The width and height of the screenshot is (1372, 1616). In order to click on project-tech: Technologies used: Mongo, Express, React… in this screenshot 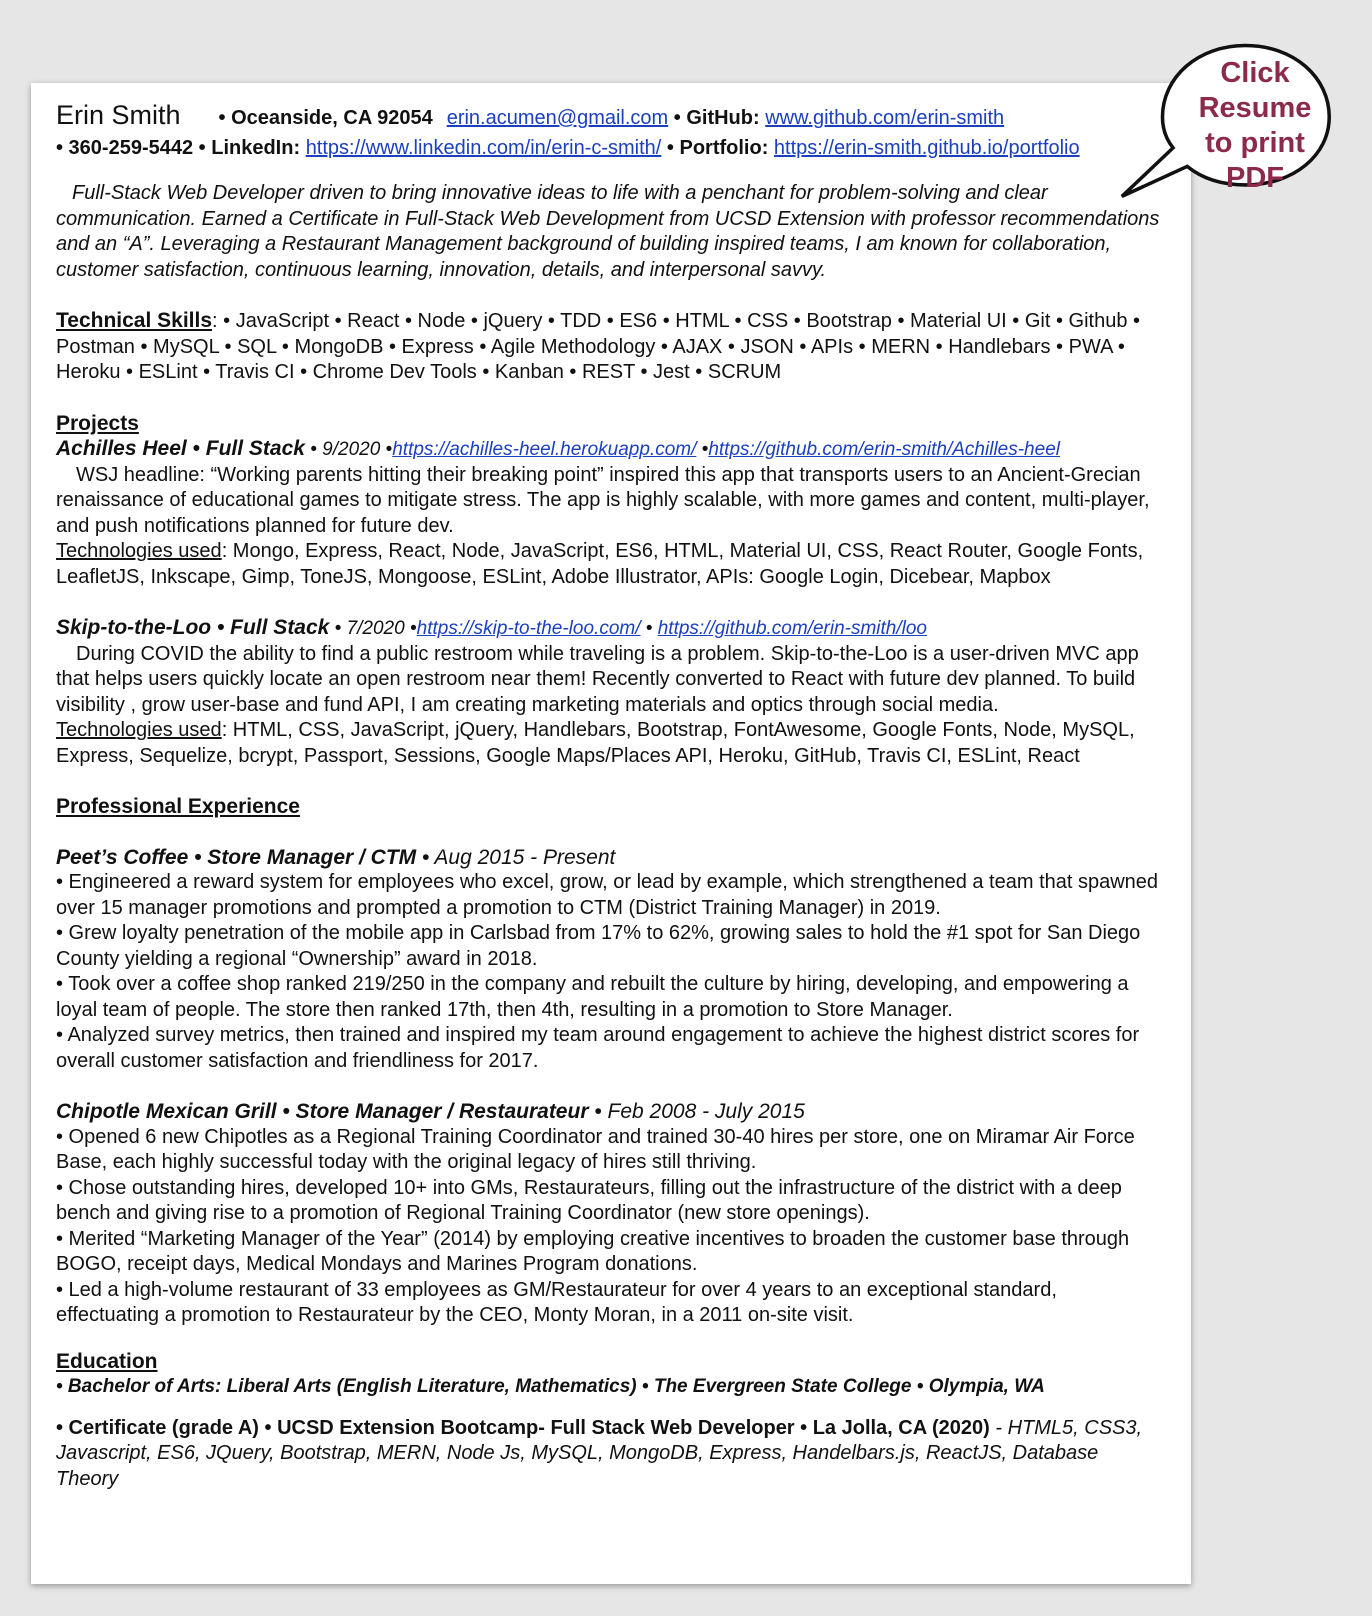, I will do `click(608, 564)`.